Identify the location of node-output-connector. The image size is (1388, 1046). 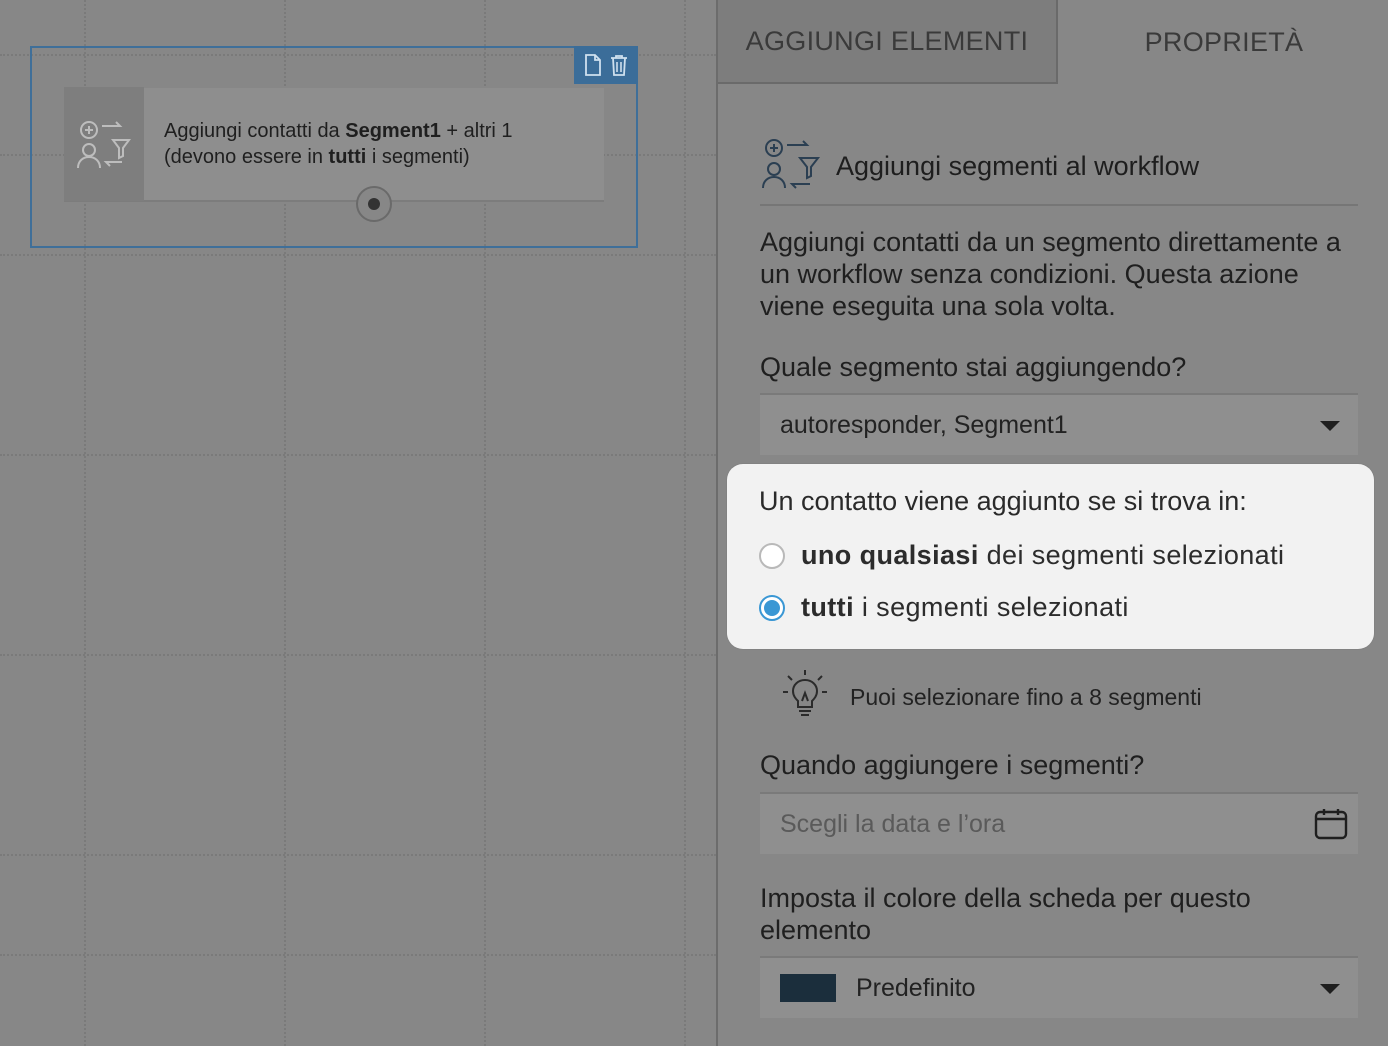
(374, 204).